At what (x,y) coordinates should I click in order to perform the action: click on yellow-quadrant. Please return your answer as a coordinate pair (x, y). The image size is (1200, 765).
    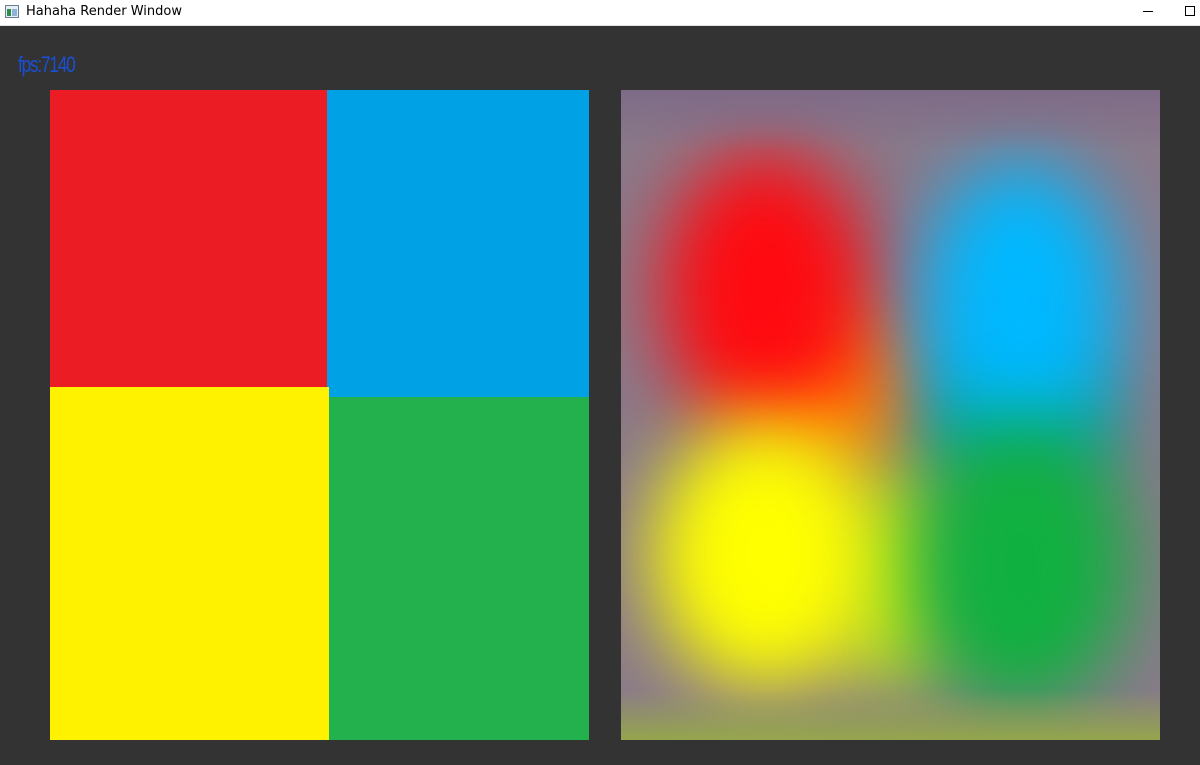
    Looking at the image, I should click on (189, 563).